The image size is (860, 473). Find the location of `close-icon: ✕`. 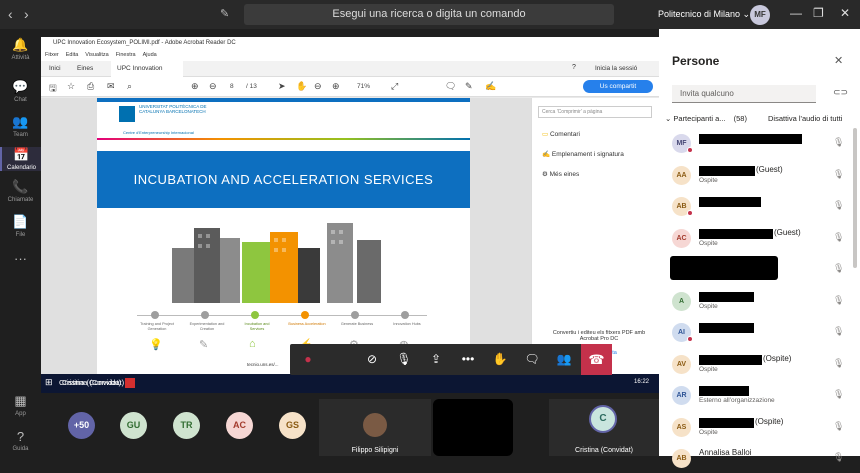

close-icon: ✕ is located at coordinates (838, 60).